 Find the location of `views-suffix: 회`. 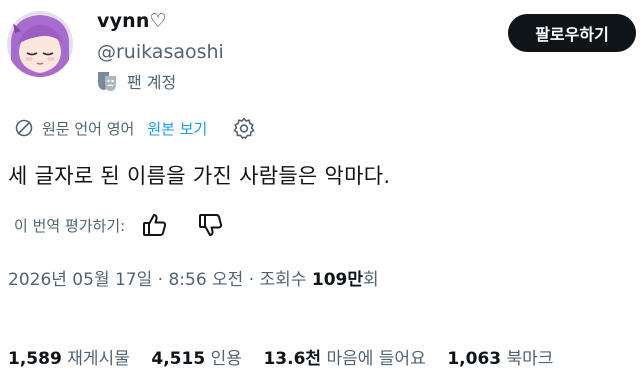

views-suffix: 회 is located at coordinates (371, 280).